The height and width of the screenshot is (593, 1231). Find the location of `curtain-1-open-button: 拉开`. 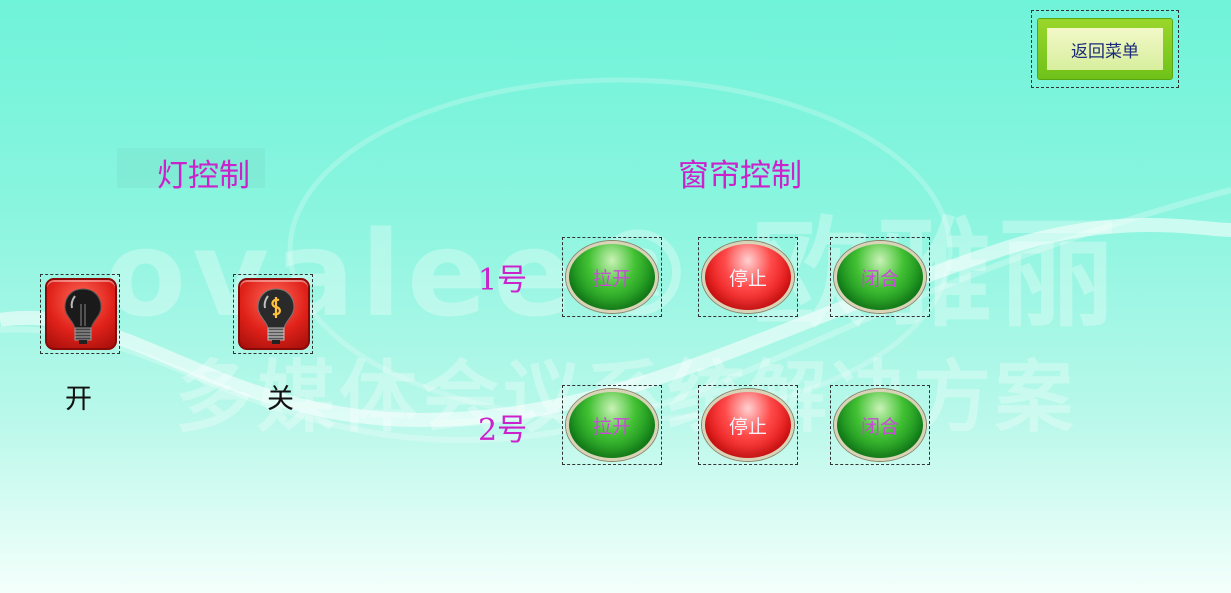

curtain-1-open-button: 拉开 is located at coordinates (612, 277).